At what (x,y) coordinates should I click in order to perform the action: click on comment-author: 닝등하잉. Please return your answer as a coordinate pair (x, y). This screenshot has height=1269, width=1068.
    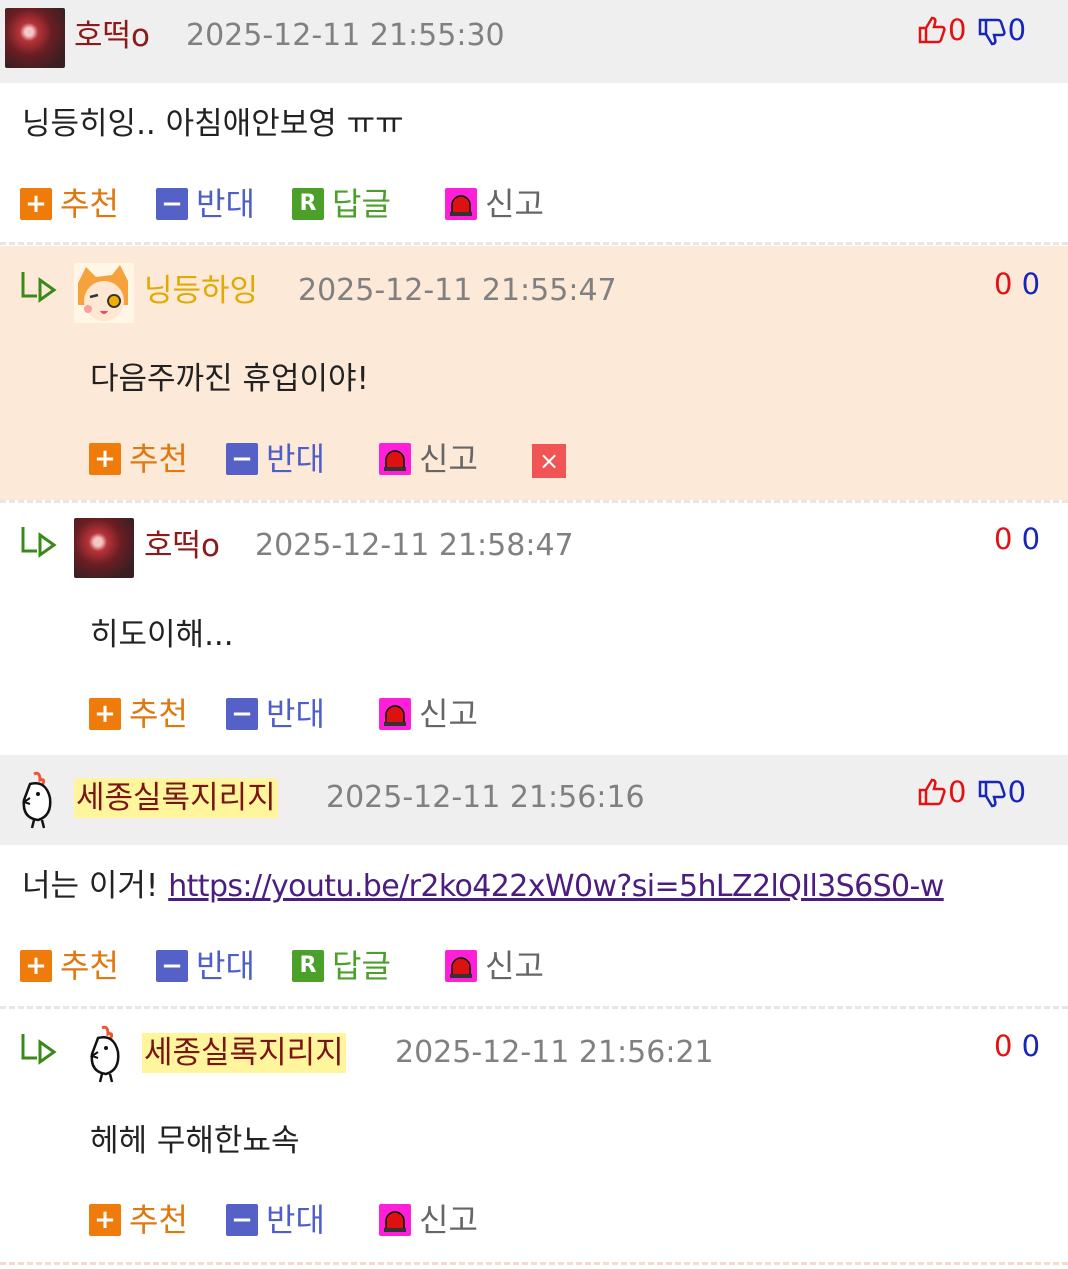
    Looking at the image, I should click on (201, 291).